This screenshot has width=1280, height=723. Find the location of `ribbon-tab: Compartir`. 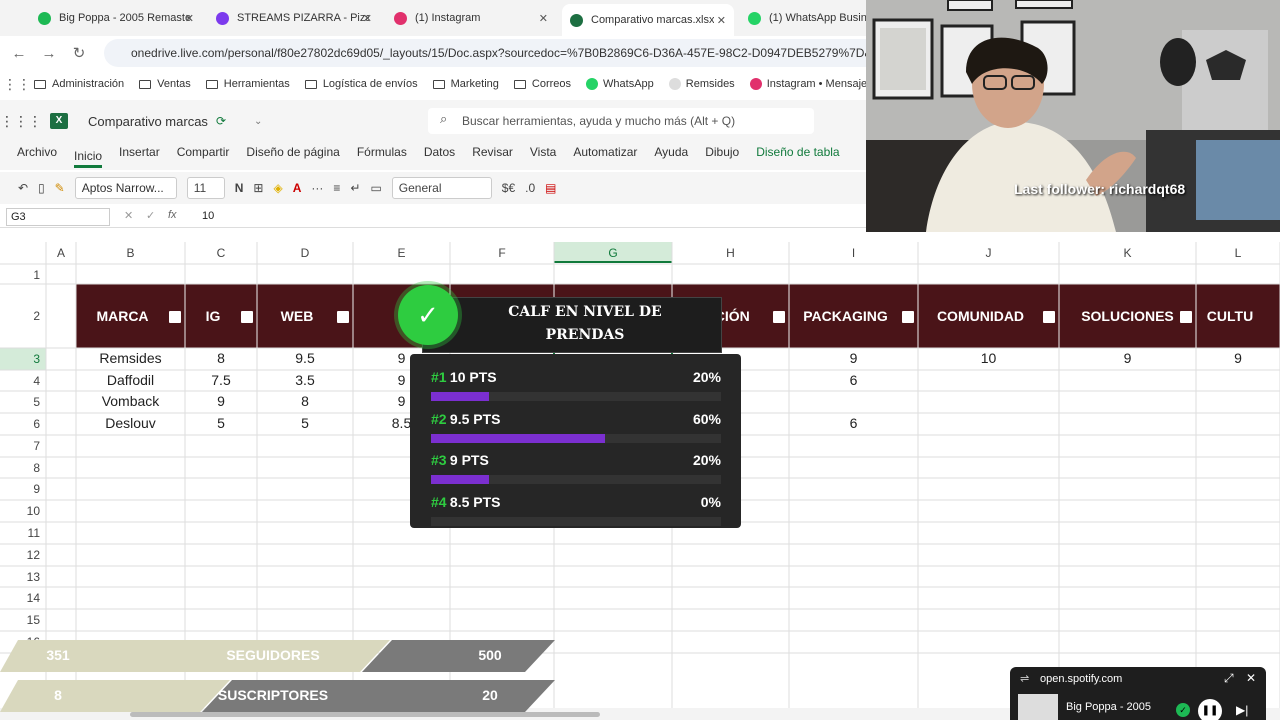

ribbon-tab: Compartir is located at coordinates (203, 156).